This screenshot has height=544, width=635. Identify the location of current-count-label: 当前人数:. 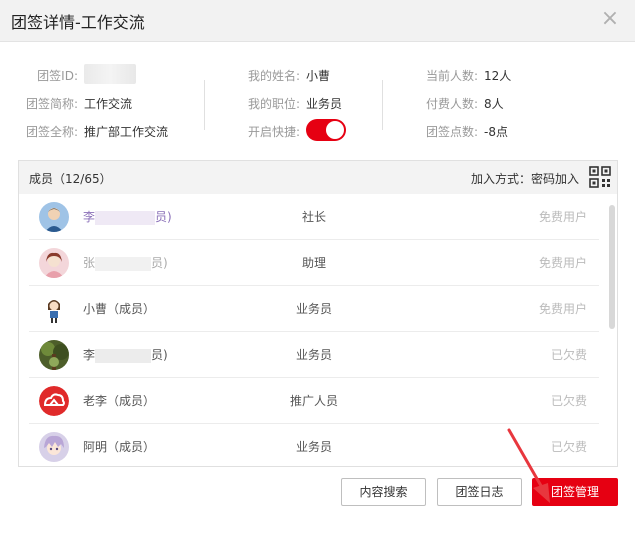
(451, 76).